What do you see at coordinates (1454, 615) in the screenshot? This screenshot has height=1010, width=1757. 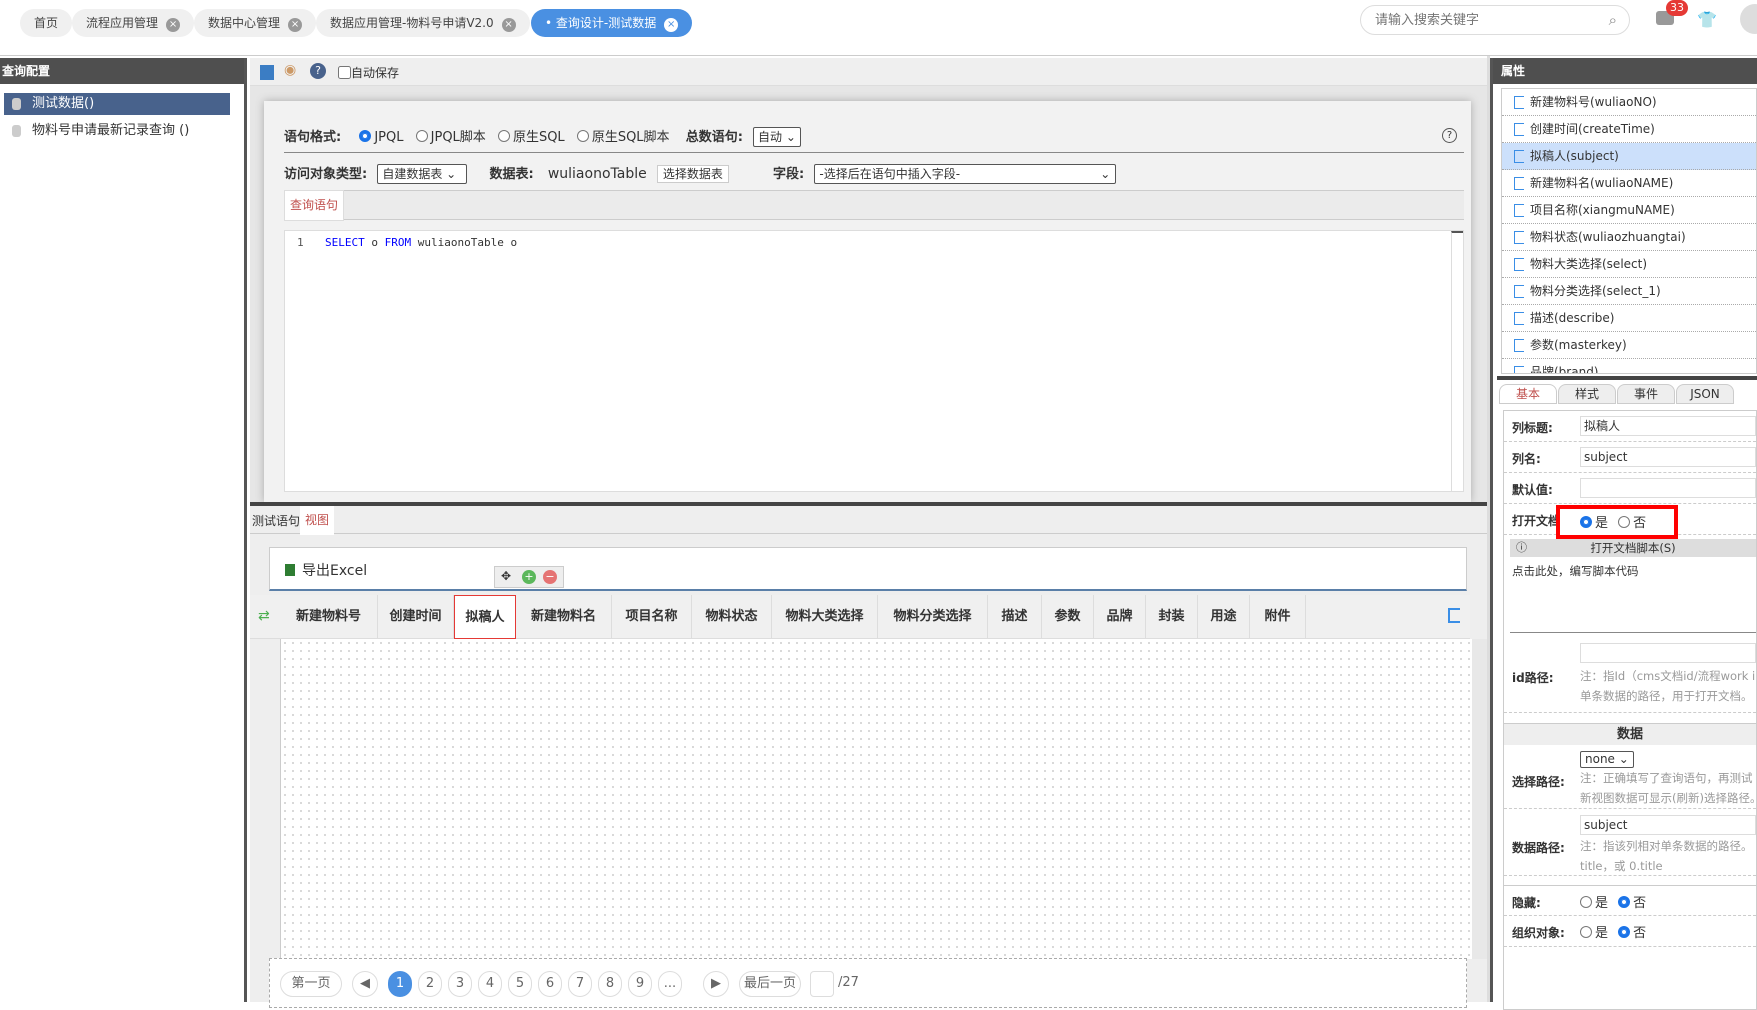 I see `column-settings-icon` at bounding box center [1454, 615].